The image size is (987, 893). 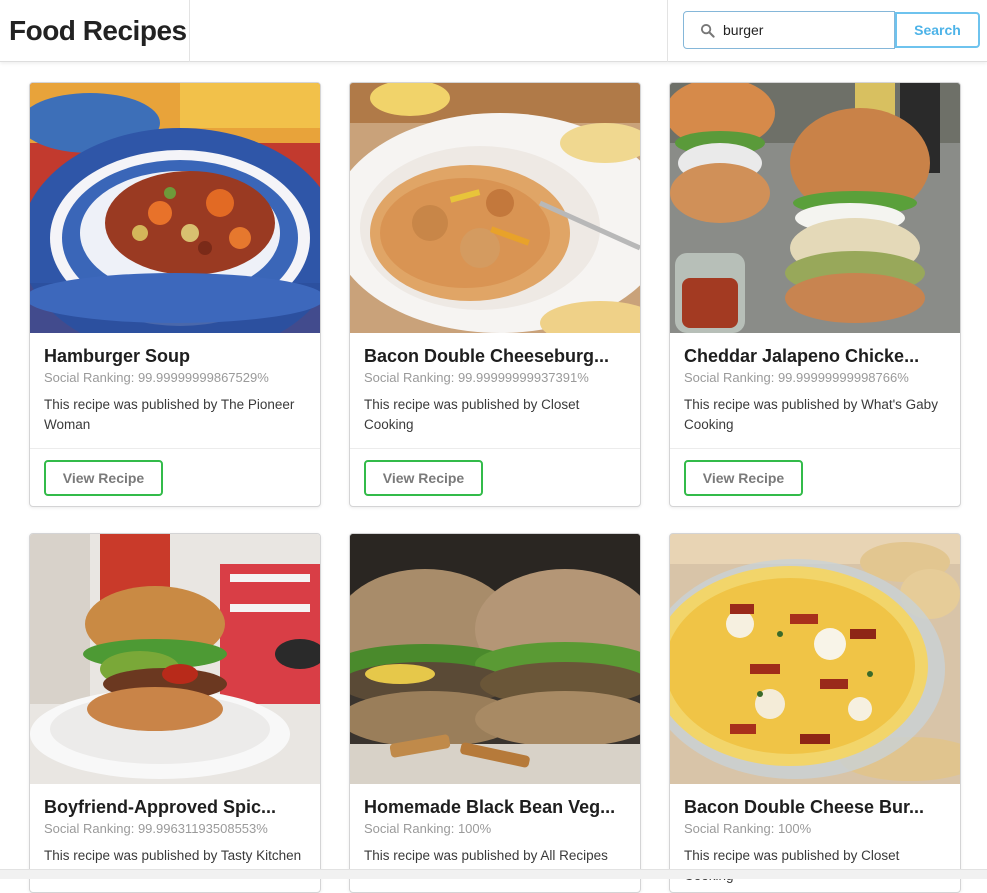 What do you see at coordinates (667, 31) in the screenshot?
I see `header-divider` at bounding box center [667, 31].